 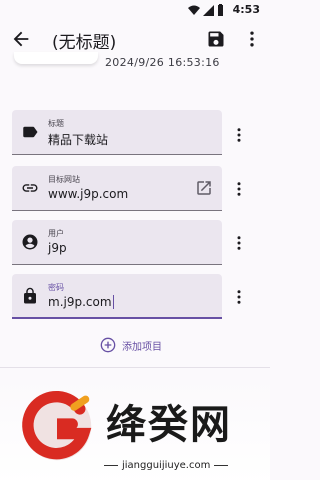 What do you see at coordinates (216, 39) in the screenshot?
I see `save-icon` at bounding box center [216, 39].